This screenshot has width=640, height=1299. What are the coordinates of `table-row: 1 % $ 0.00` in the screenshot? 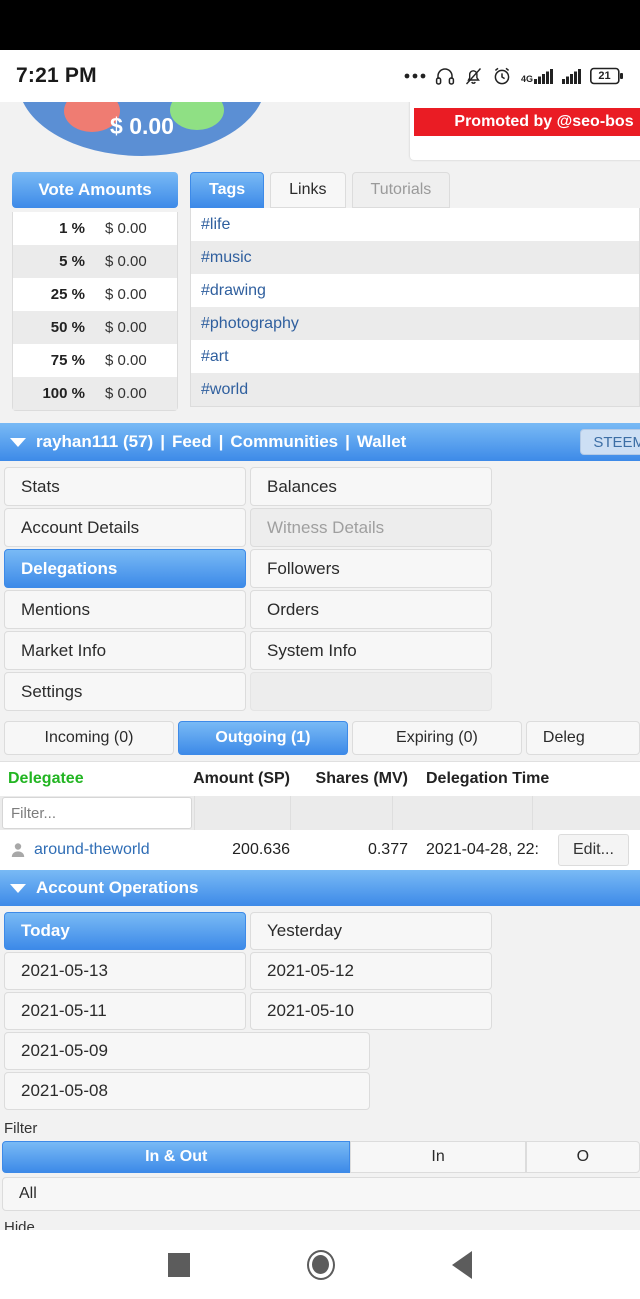 It's located at (95, 228).